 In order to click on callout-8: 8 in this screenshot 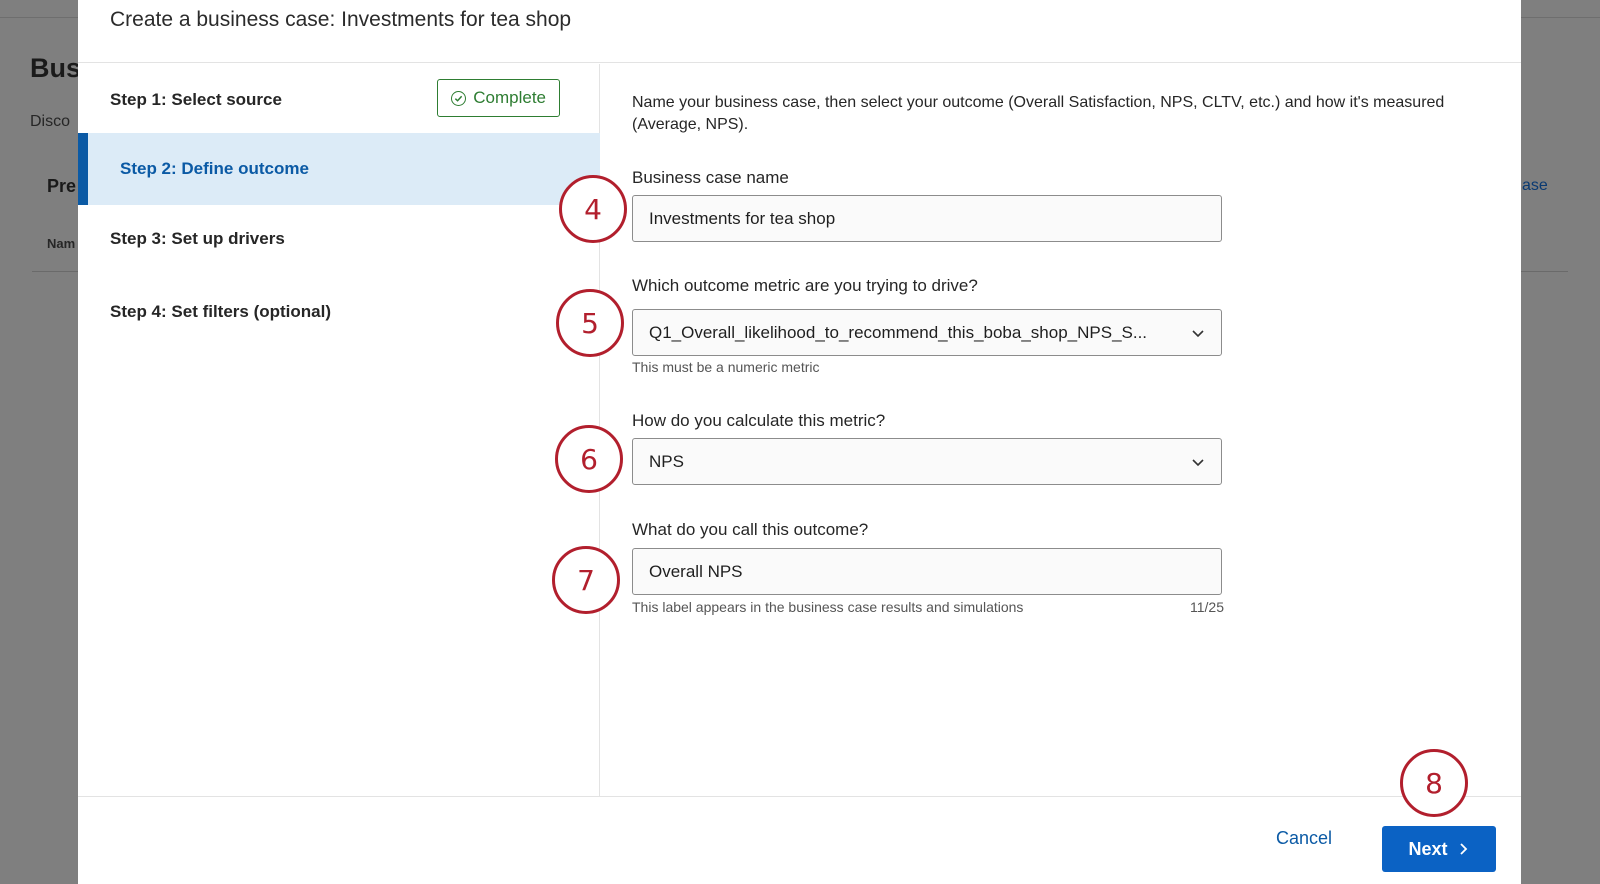, I will do `click(1434, 783)`.